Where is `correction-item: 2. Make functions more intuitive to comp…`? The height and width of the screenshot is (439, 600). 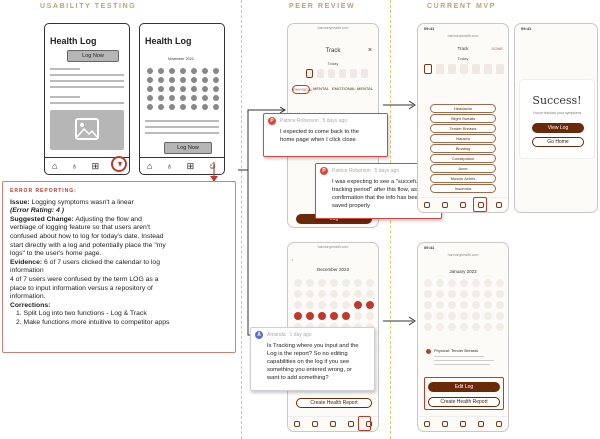
correction-item: 2. Make functions more intuitive to comp… is located at coordinates (93, 322).